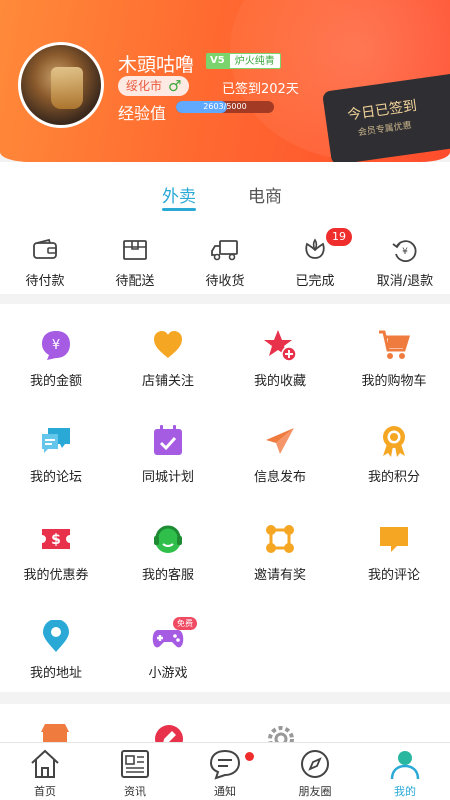 The image size is (450, 800). Describe the element at coordinates (280, 346) in the screenshot. I see `star-icon` at that location.